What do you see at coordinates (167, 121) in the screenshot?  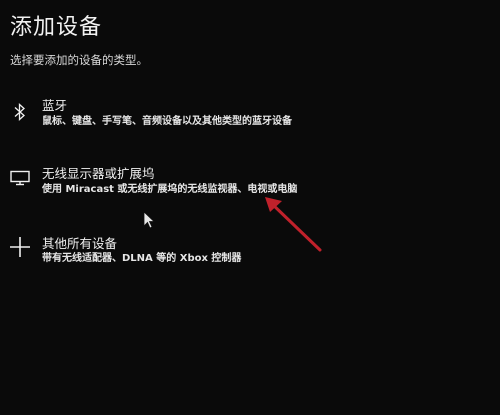 I see `bluetooth-option-description: 鼠标、键盘、手写笔、音频设备以及其他类型的蓝牙设备` at bounding box center [167, 121].